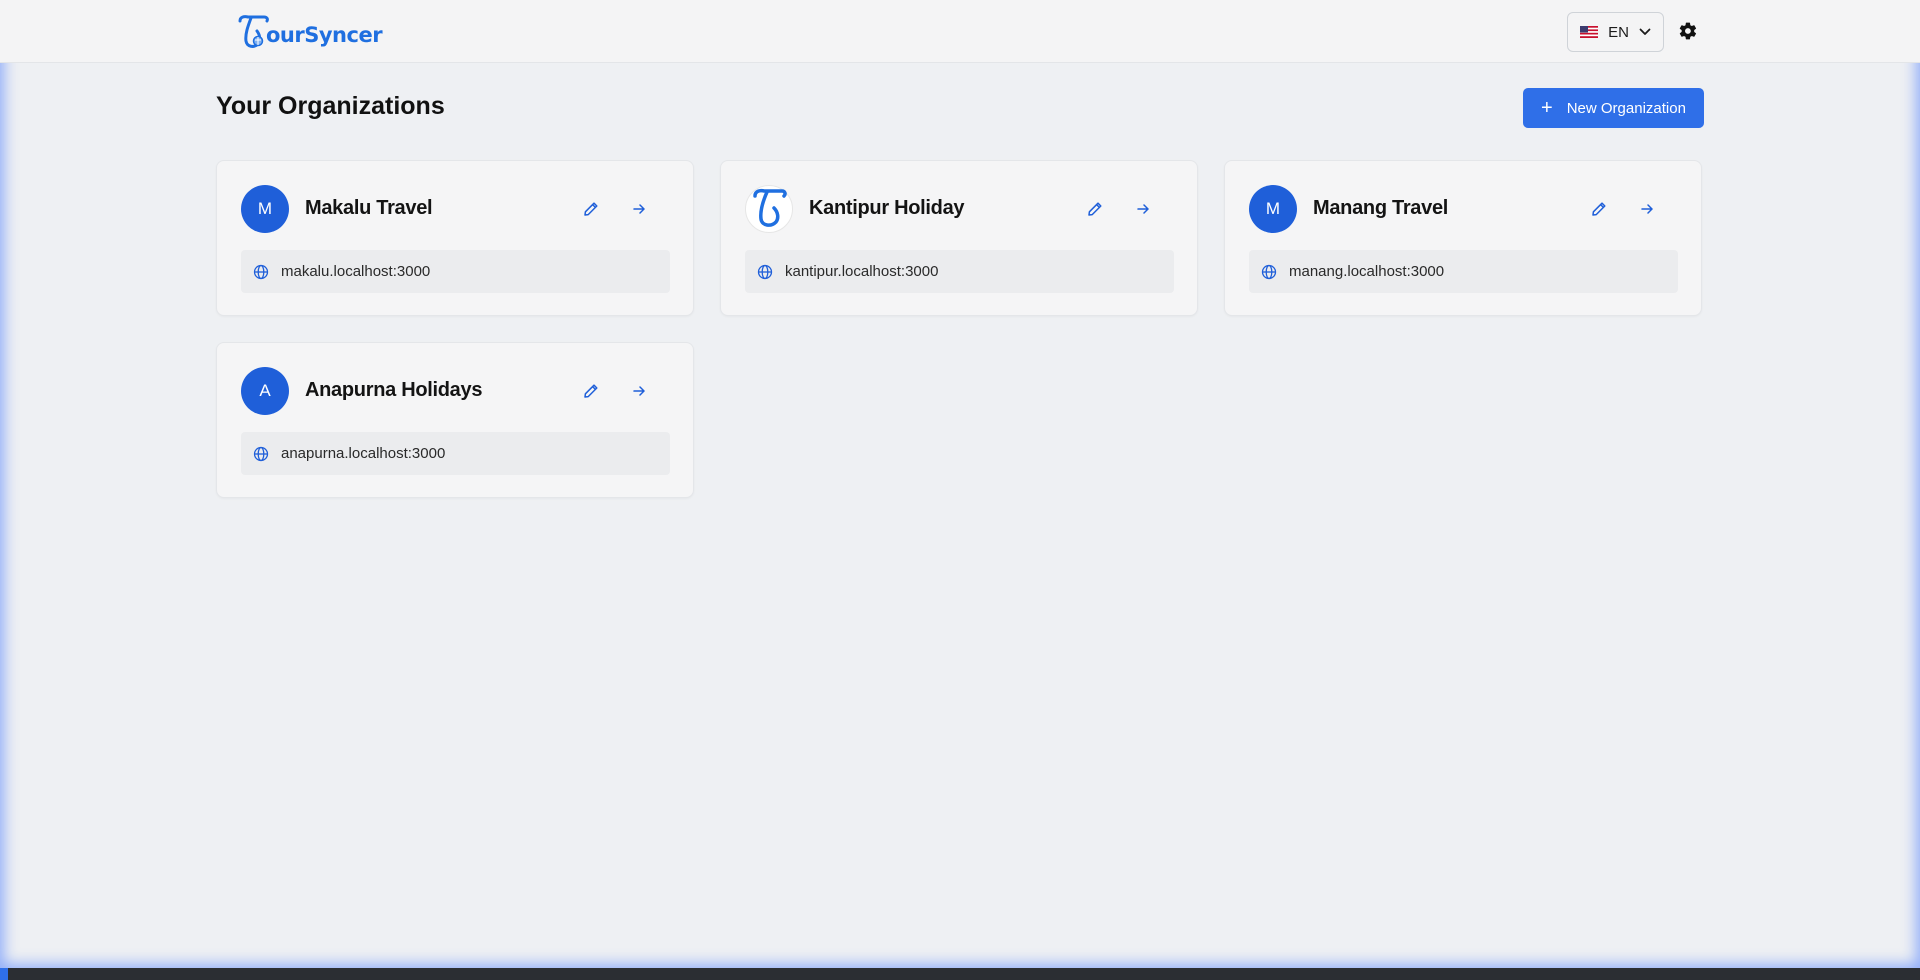 Image resolution: width=1920 pixels, height=980 pixels. What do you see at coordinates (1463, 238) in the screenshot?
I see `organization-card: M Manang Travel manang.localhost:3000` at bounding box center [1463, 238].